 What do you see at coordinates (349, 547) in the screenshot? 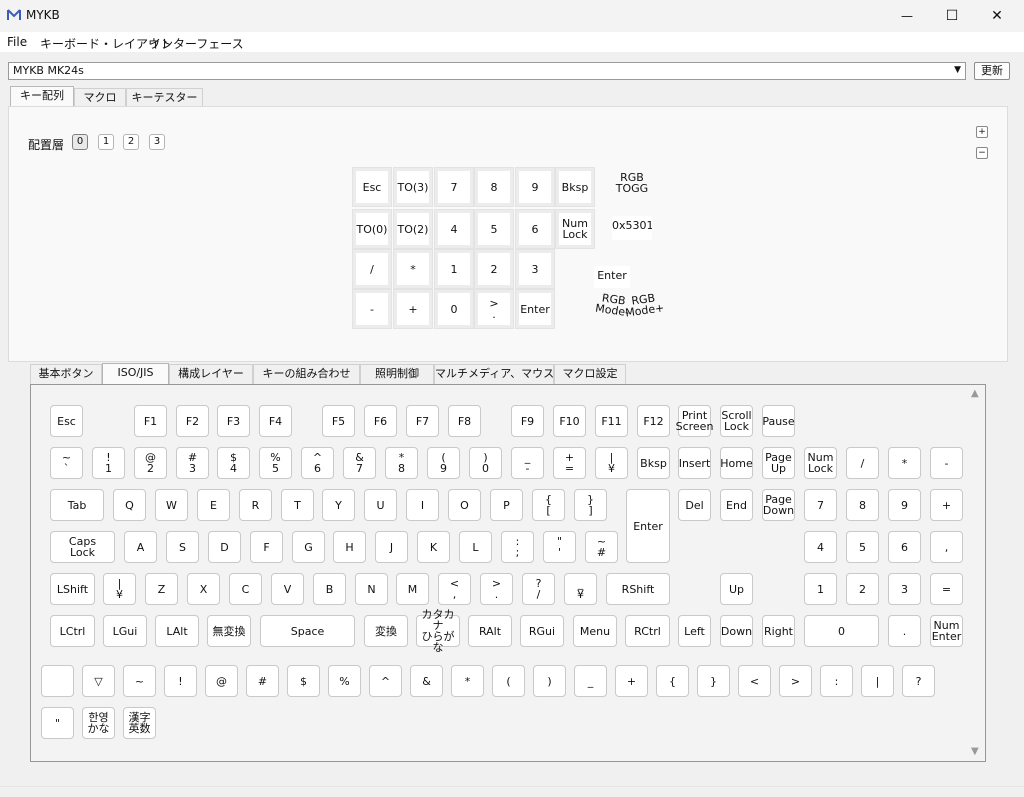
I see `palette-key: H` at bounding box center [349, 547].